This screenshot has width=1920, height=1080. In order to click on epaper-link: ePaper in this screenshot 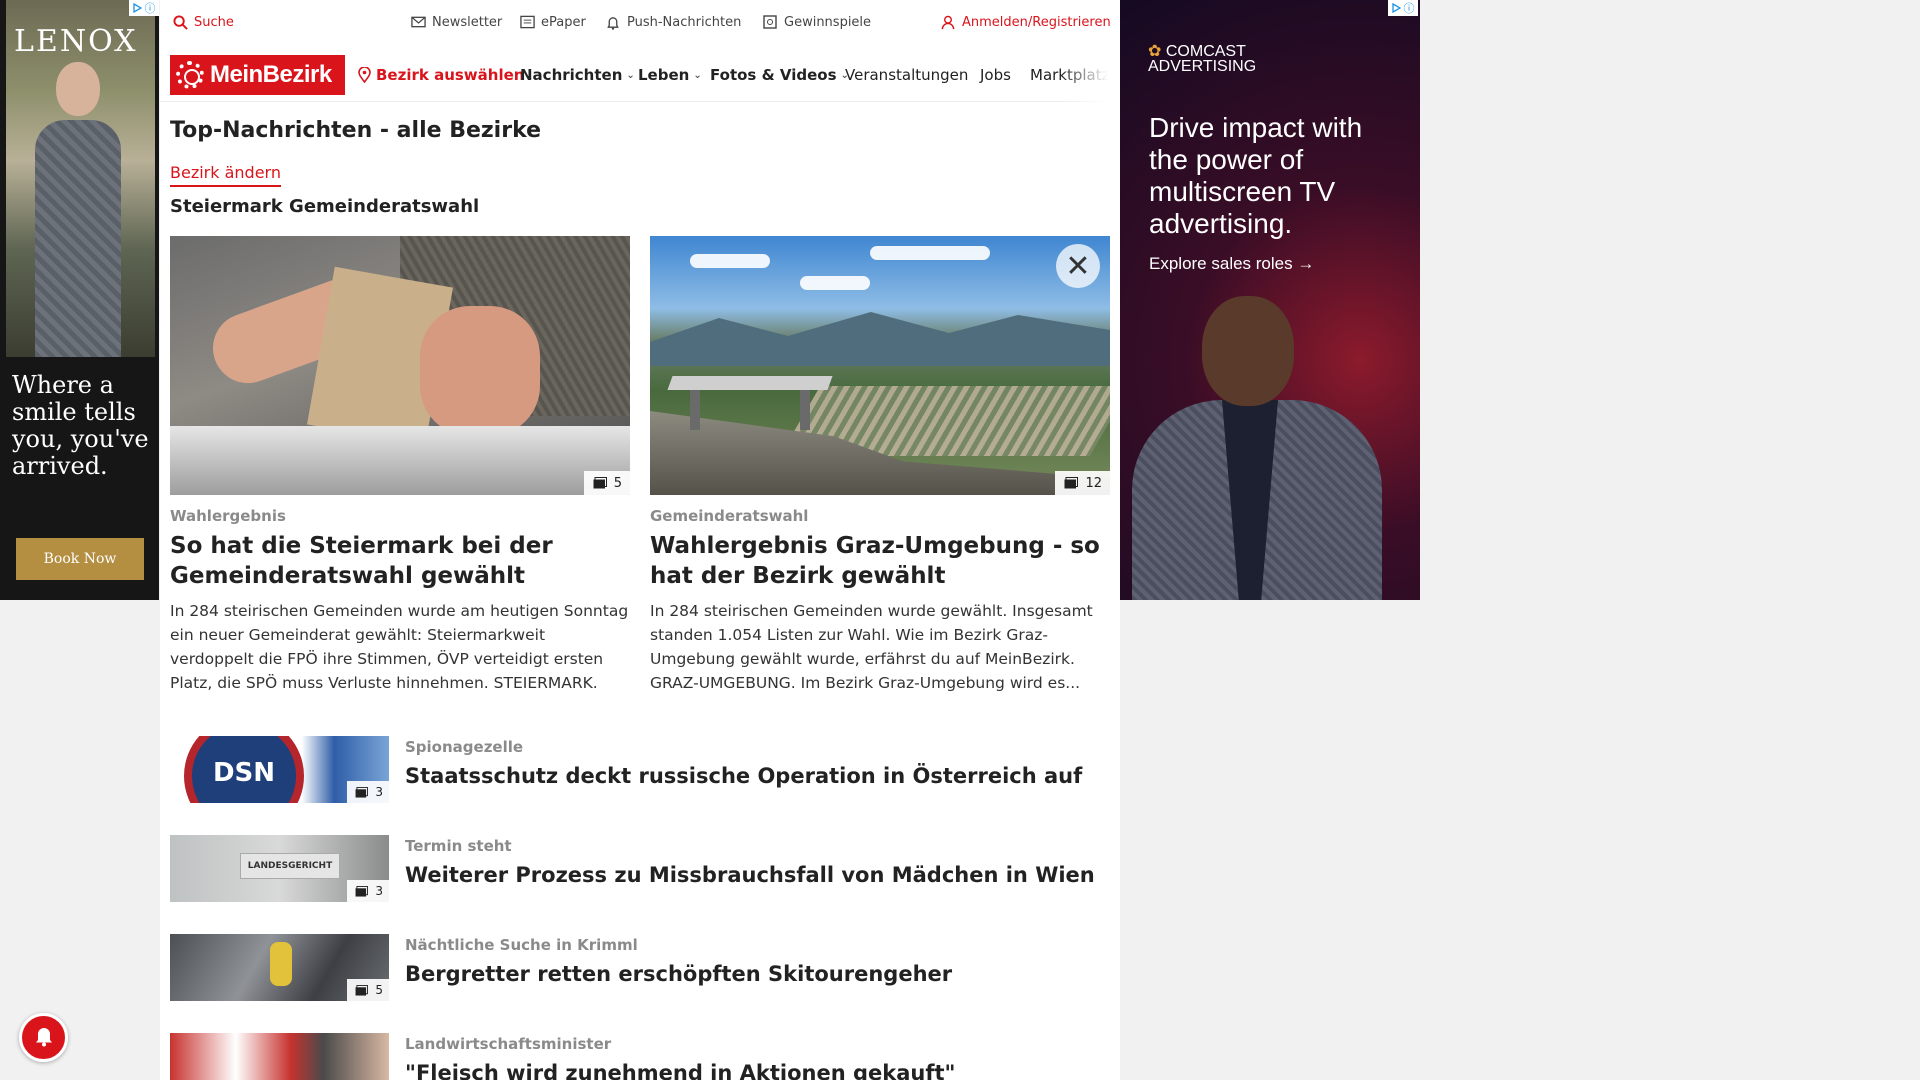, I will do `click(552, 22)`.